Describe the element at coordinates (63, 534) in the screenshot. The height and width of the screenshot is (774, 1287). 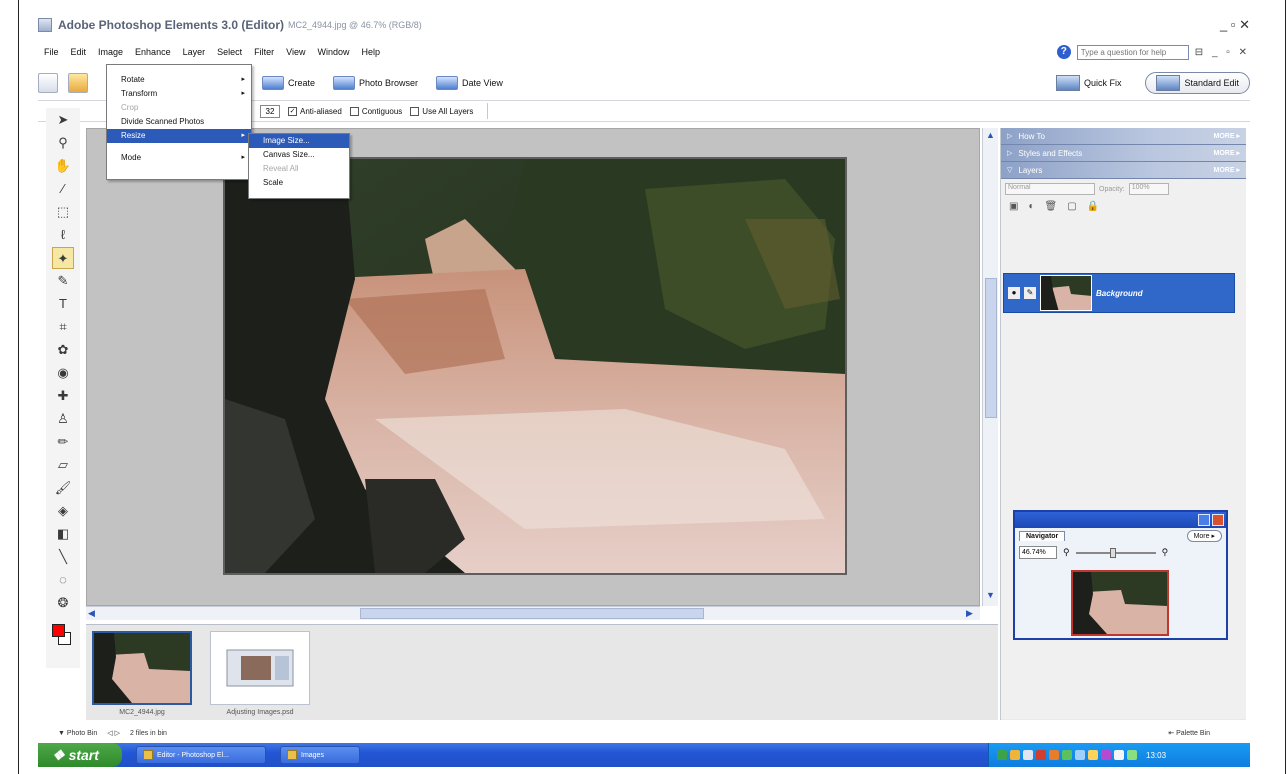
I see `gradient-tool-icon: ◧` at that location.